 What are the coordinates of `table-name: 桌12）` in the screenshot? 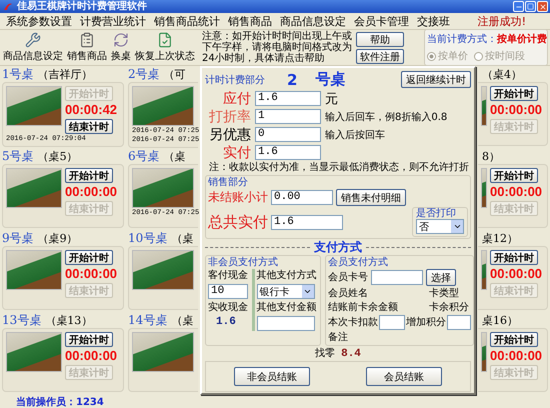 It's located at (500, 238).